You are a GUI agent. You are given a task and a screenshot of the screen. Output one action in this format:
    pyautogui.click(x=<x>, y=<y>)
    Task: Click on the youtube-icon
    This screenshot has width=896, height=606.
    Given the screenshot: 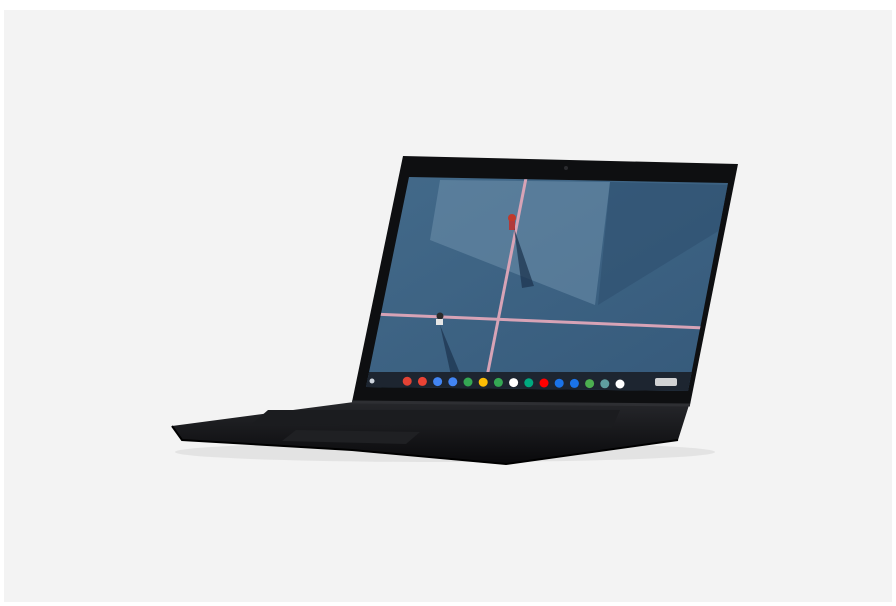 What is the action you would take?
    pyautogui.click(x=544, y=383)
    